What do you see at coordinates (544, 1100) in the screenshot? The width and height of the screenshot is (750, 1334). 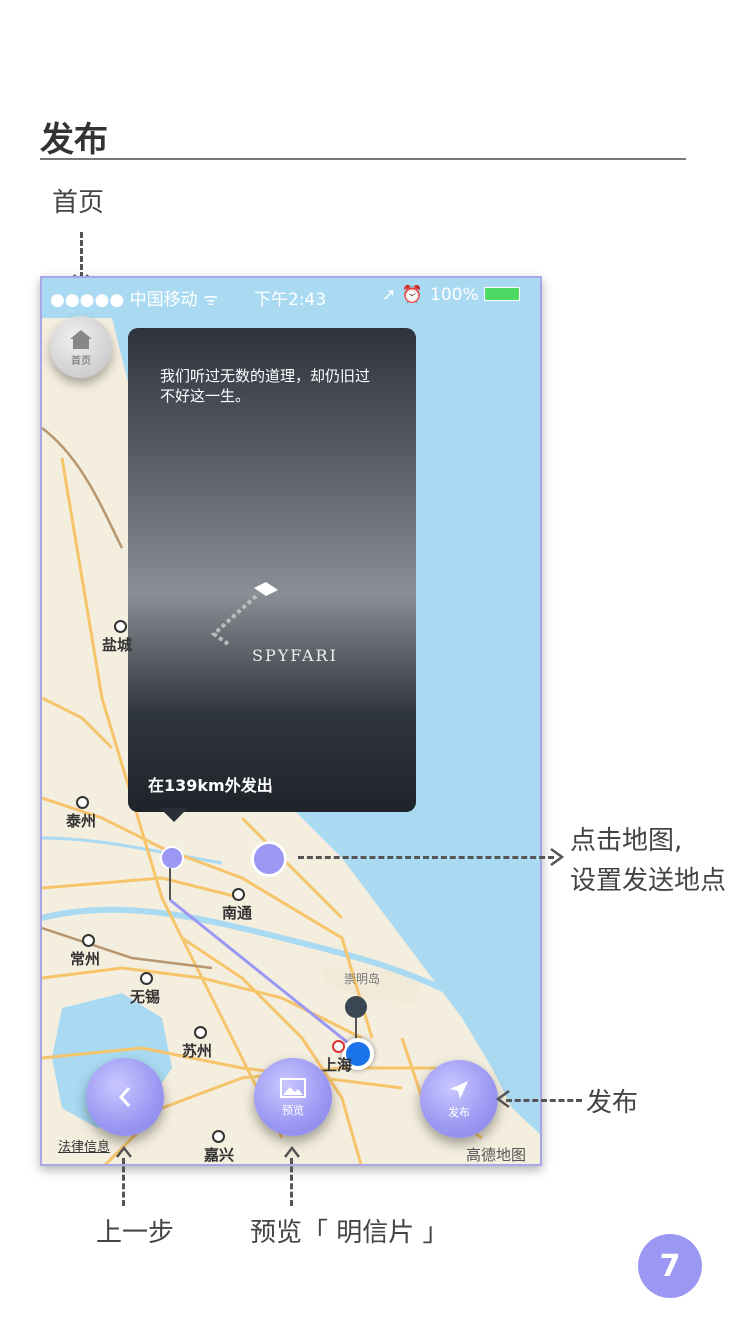 I see `annotation-arrow-publish` at bounding box center [544, 1100].